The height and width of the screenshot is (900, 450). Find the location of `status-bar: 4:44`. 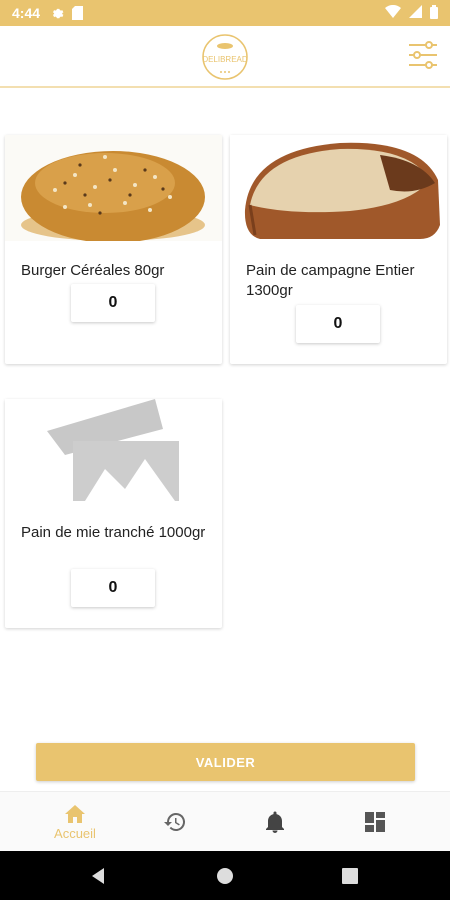

status-bar: 4:44 is located at coordinates (225, 13).